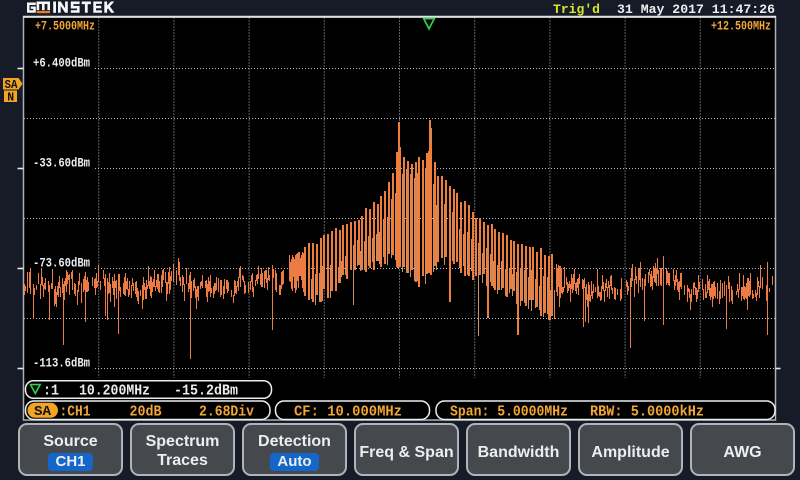  I want to click on svg-text: -15.2dBm, so click(206, 391).